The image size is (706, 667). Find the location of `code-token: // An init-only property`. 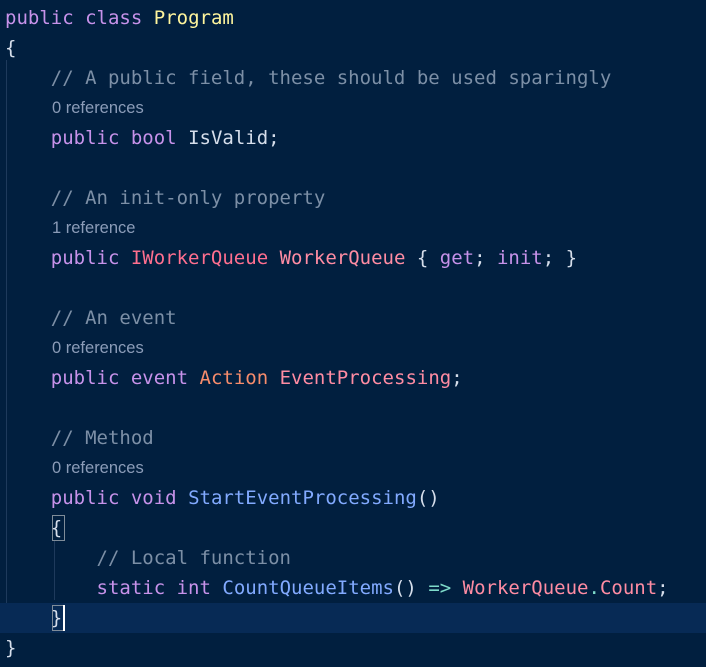

code-token: // An init-only property is located at coordinates (188, 198).